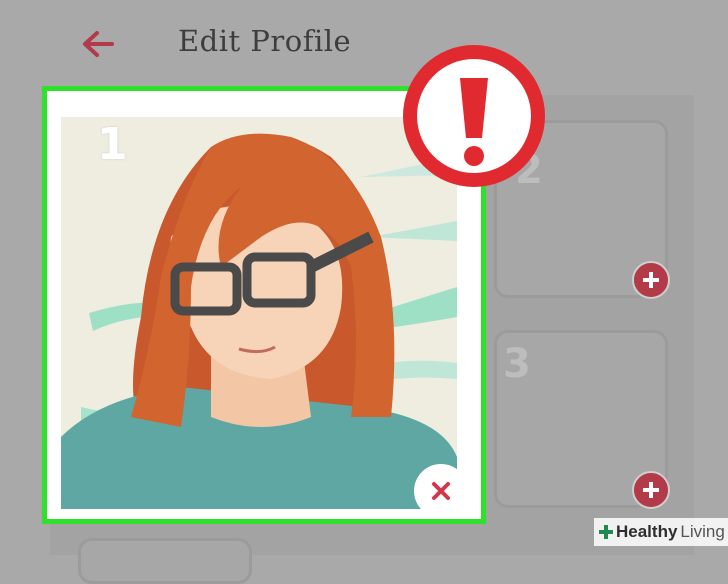  I want to click on watermark-logo: Healthy Living, so click(661, 532).